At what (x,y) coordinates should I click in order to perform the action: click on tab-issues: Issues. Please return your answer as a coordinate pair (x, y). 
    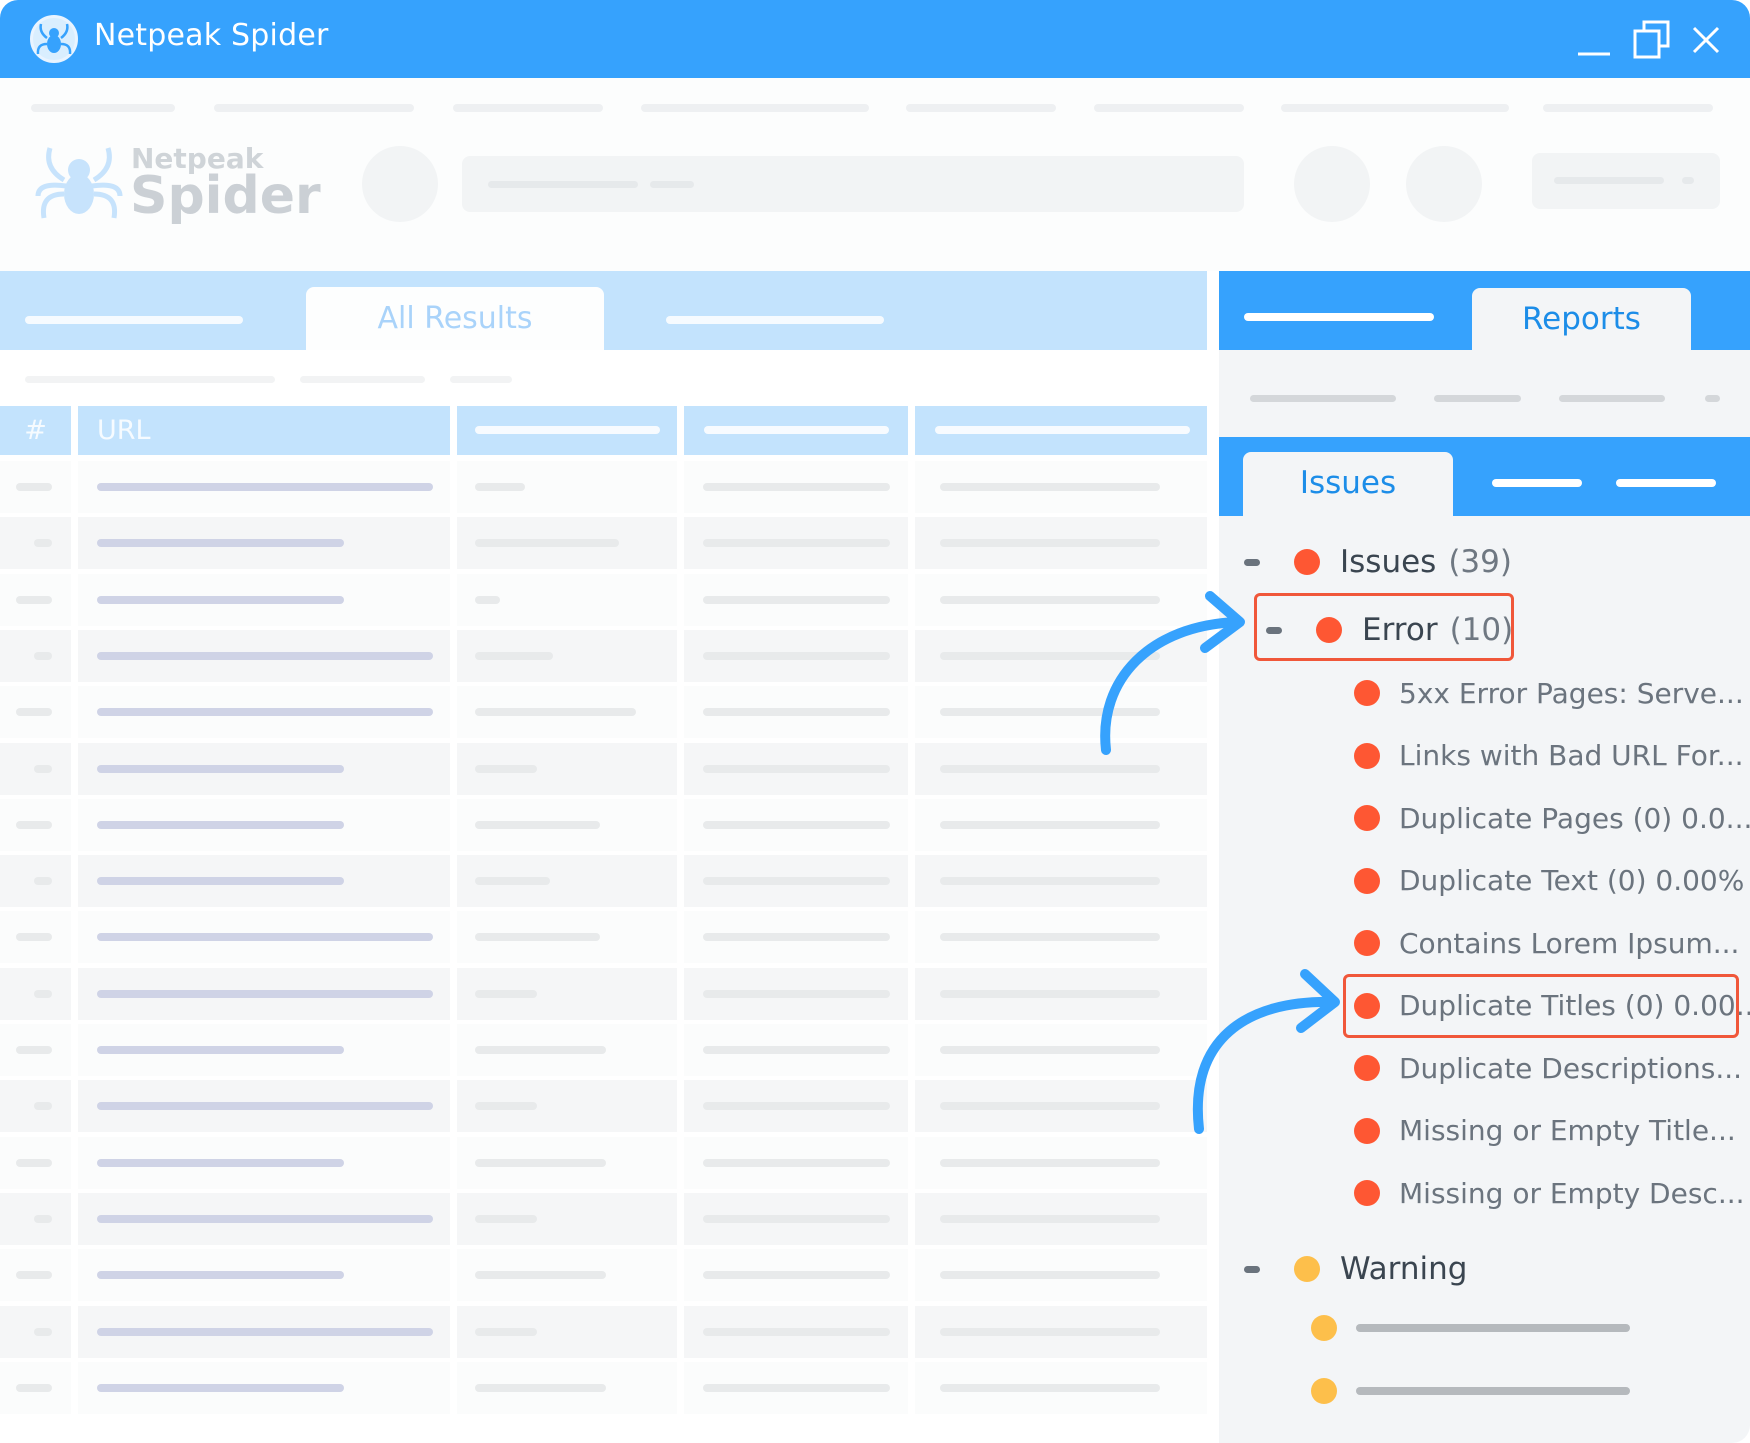
    Looking at the image, I should click on (1348, 484).